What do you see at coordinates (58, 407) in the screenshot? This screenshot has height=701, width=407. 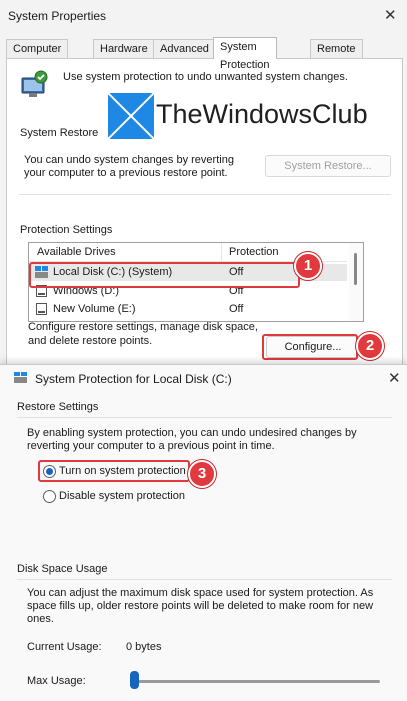 I see `restore-settings-heading: Restore Settings` at bounding box center [58, 407].